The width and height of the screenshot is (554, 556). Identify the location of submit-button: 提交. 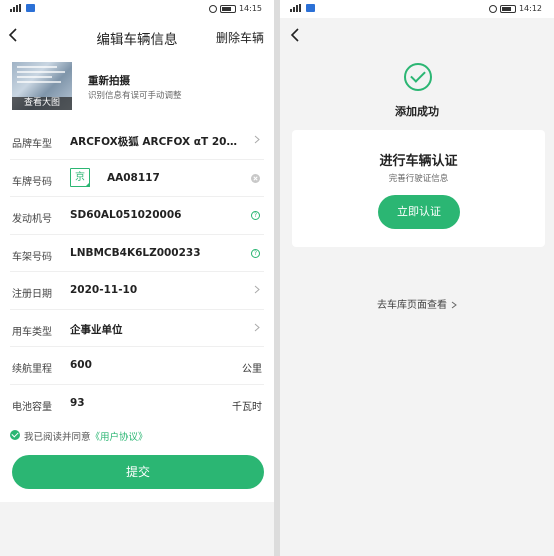
(138, 472).